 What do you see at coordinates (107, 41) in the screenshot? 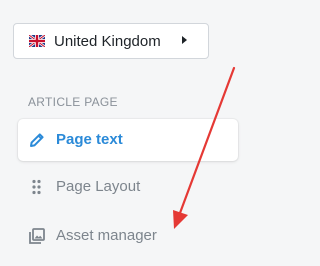
I see `country-label: United Kingdom` at bounding box center [107, 41].